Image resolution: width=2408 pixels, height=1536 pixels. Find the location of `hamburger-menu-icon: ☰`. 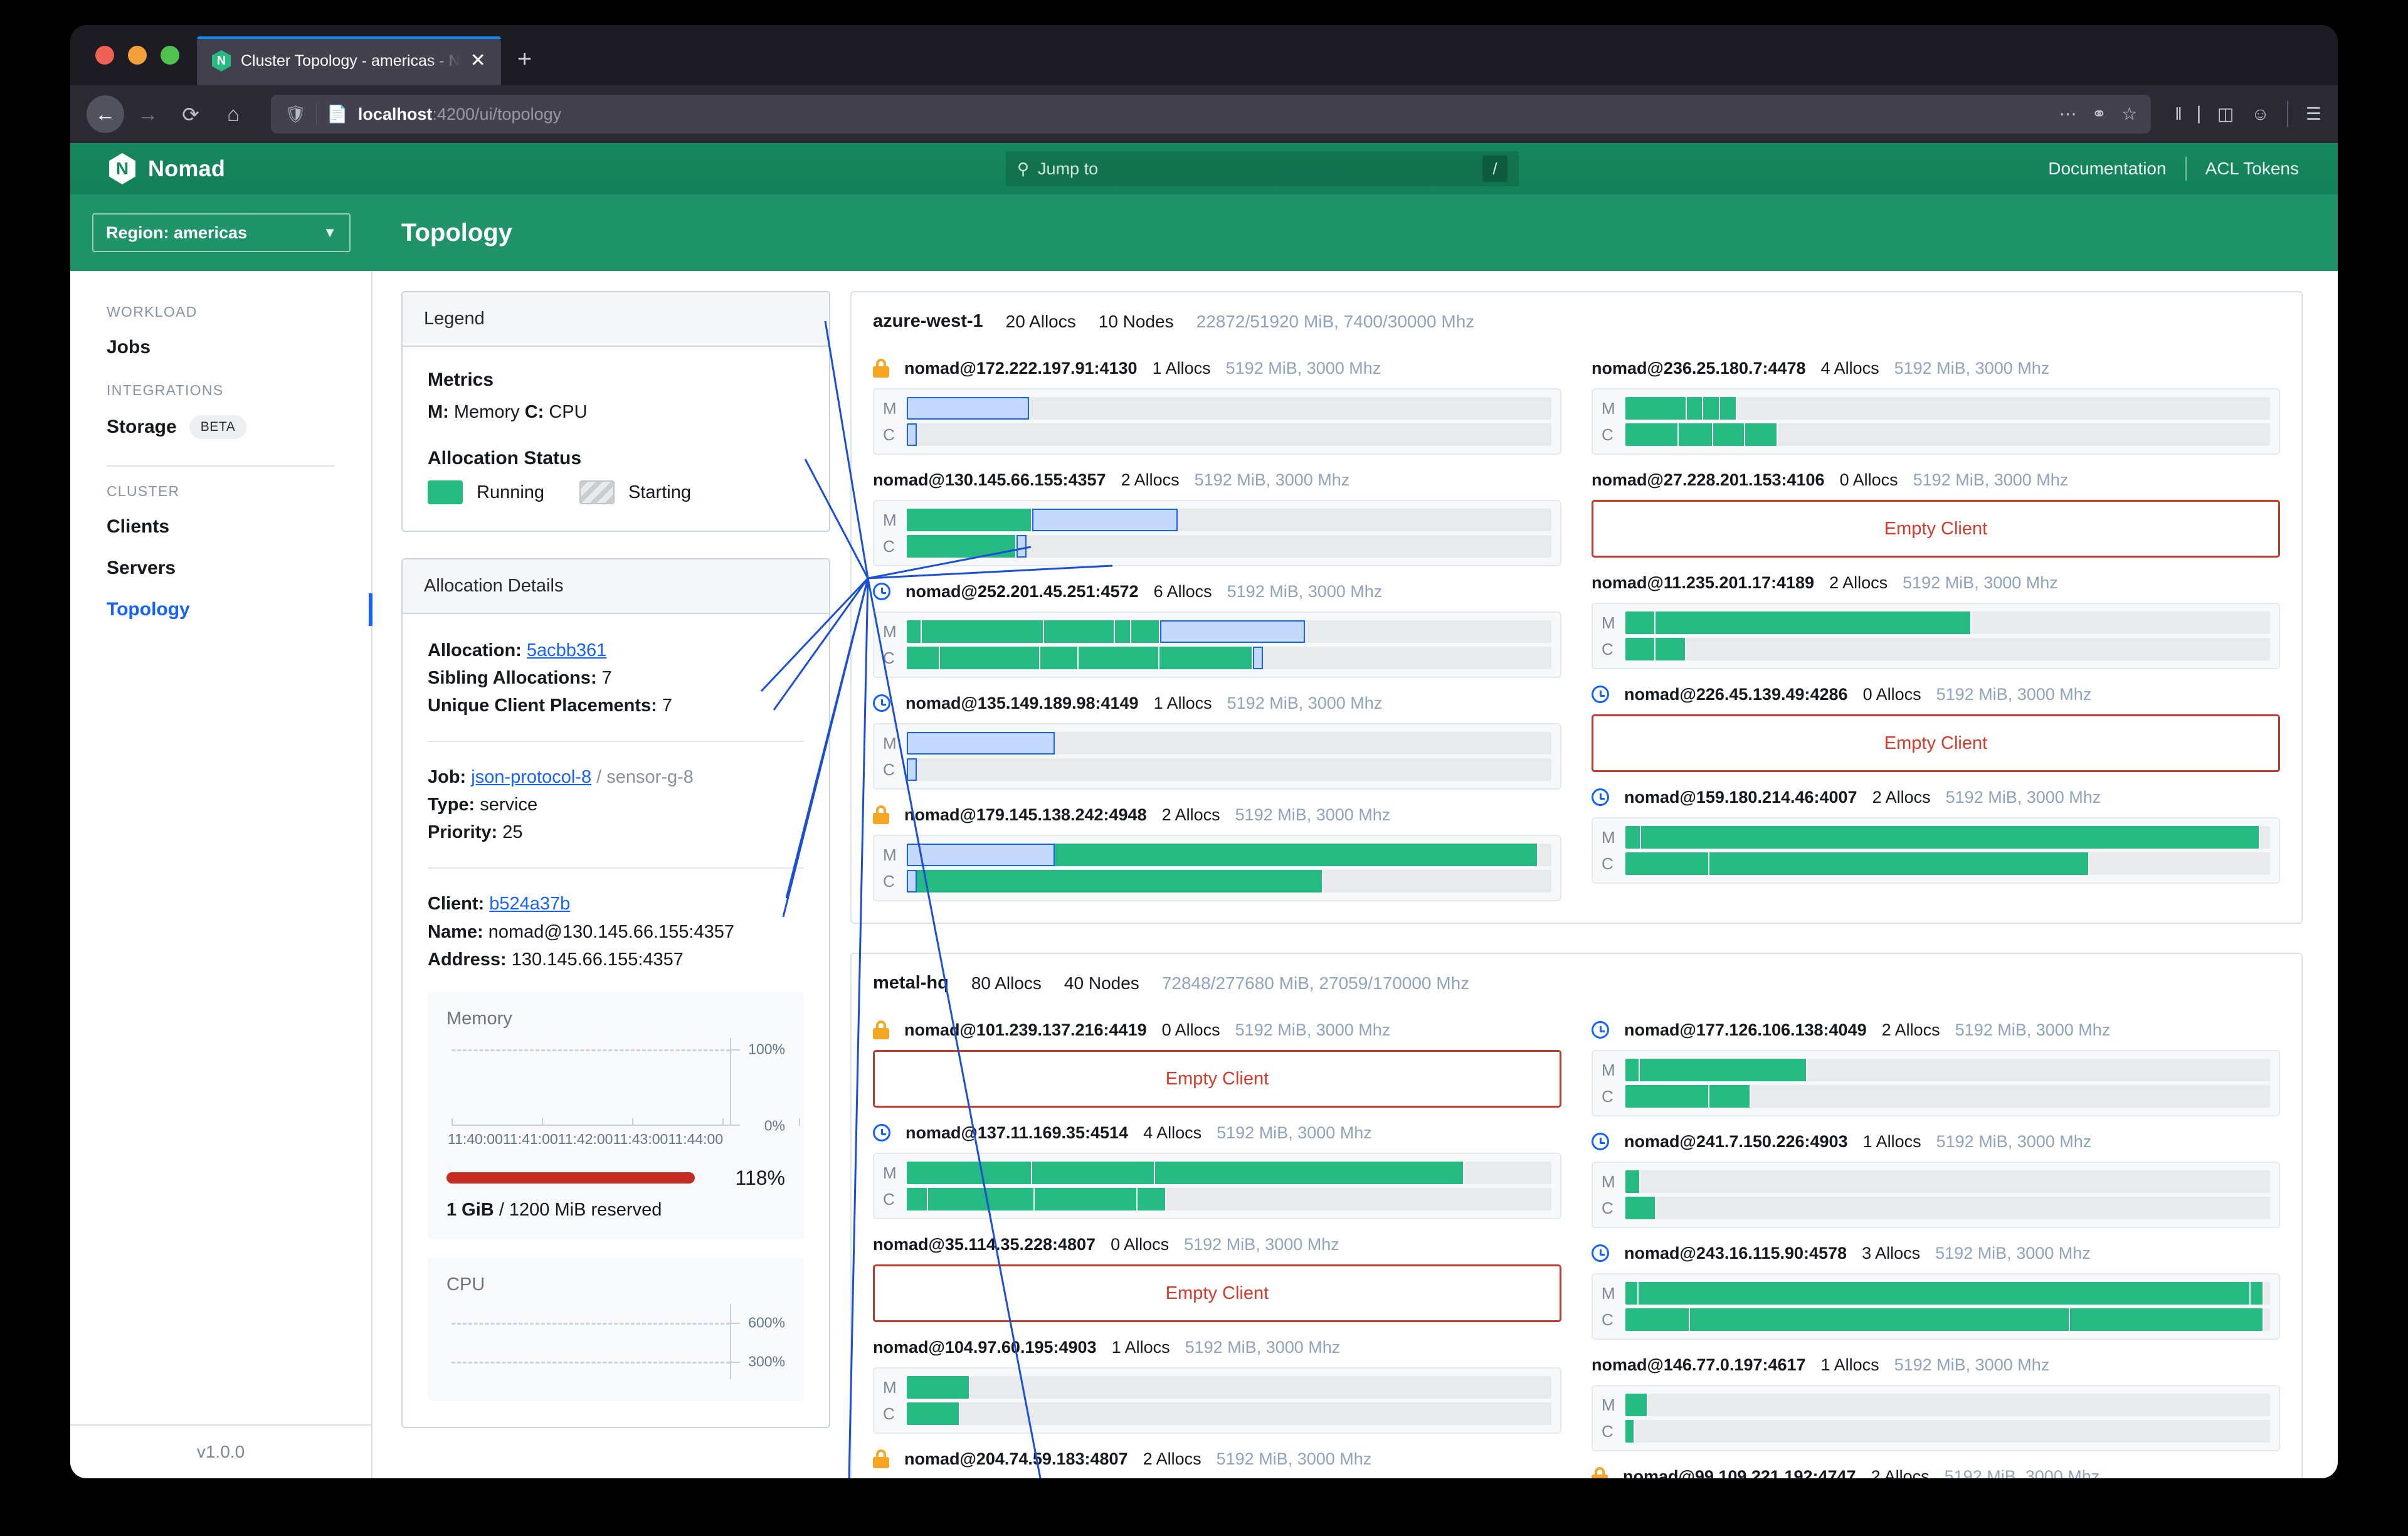

hamburger-menu-icon: ☰ is located at coordinates (2313, 114).